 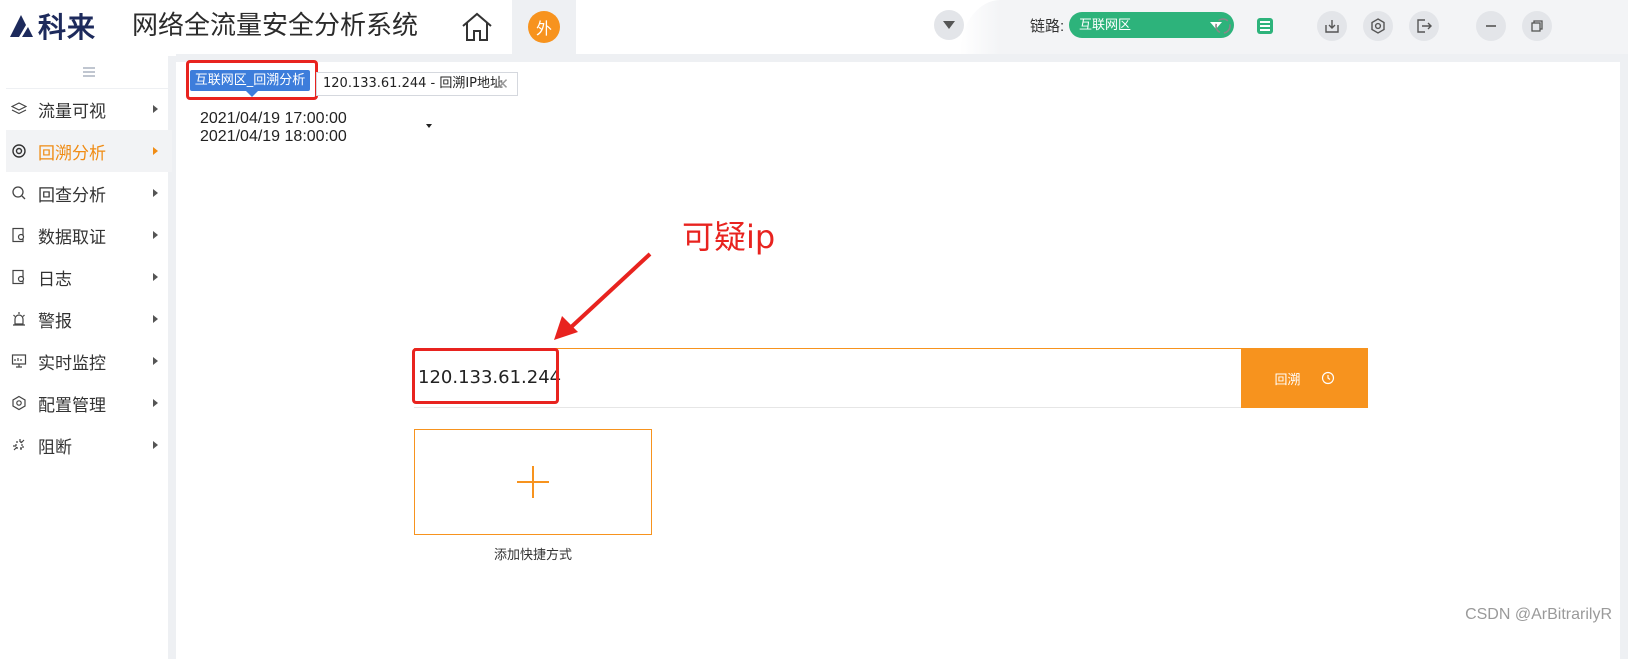 I want to click on settings-button, so click(x=1378, y=26).